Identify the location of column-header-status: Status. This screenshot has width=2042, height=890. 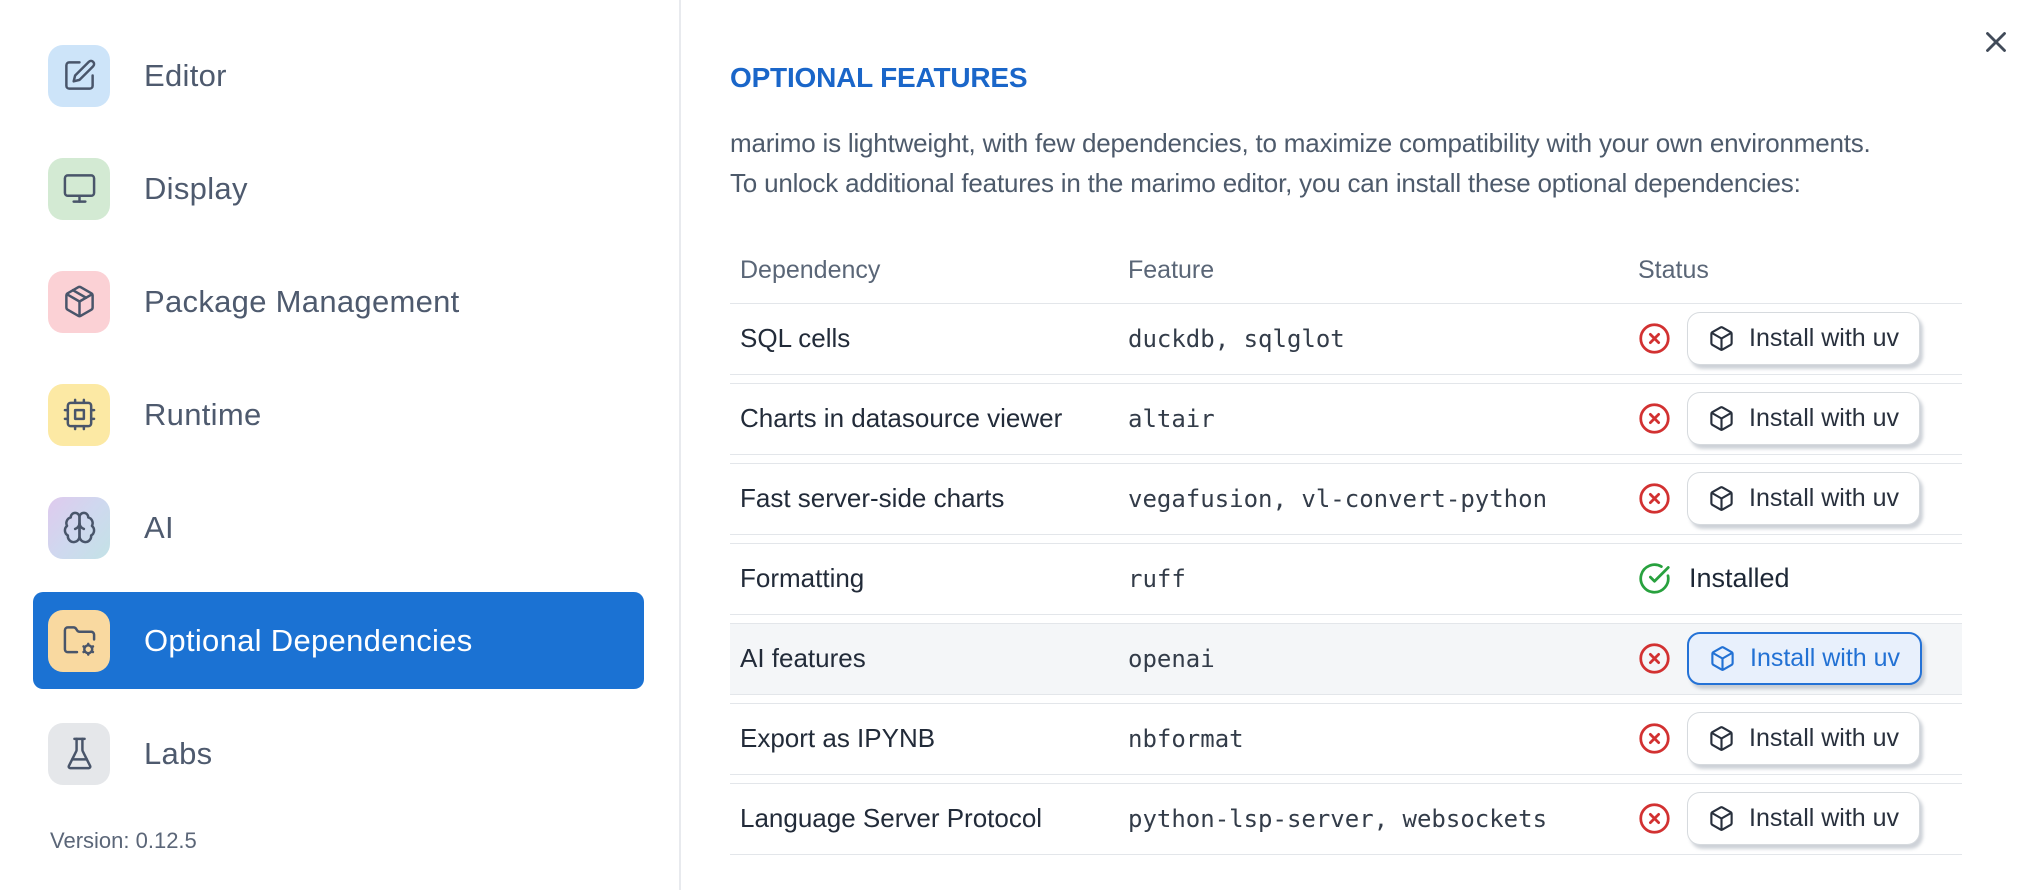
(1673, 270).